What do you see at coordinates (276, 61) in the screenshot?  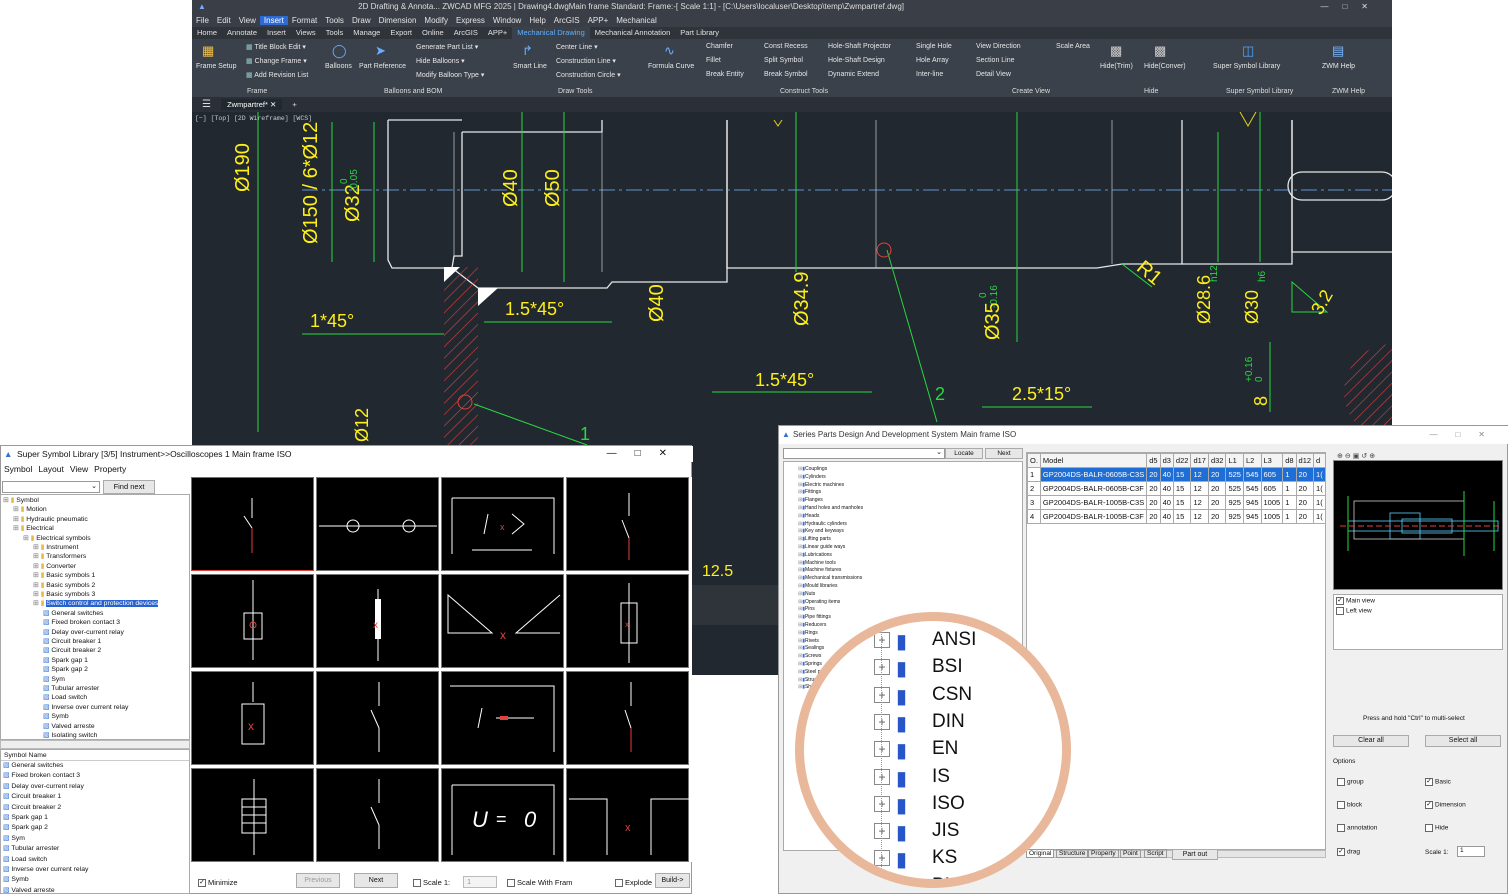 I see `change-frame-button: ▦ Change Frame ▾` at bounding box center [276, 61].